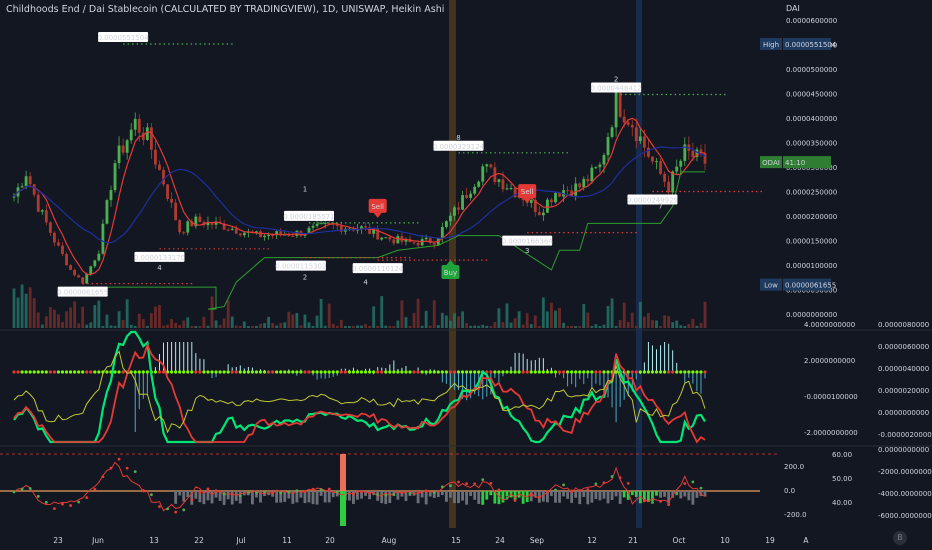 This screenshot has width=932, height=550. What do you see at coordinates (343, 508) in the screenshot?
I see `spike-bar-lower` at bounding box center [343, 508].